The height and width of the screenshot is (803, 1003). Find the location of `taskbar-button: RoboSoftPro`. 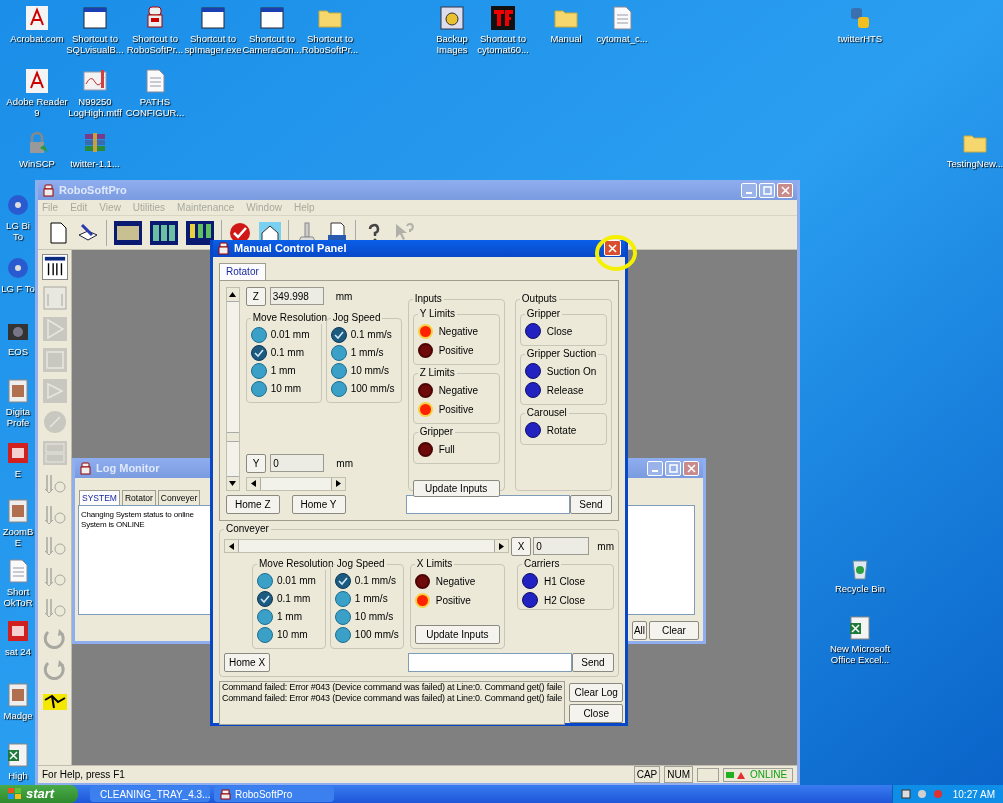

taskbar-button: RoboSoftPro is located at coordinates (274, 794).